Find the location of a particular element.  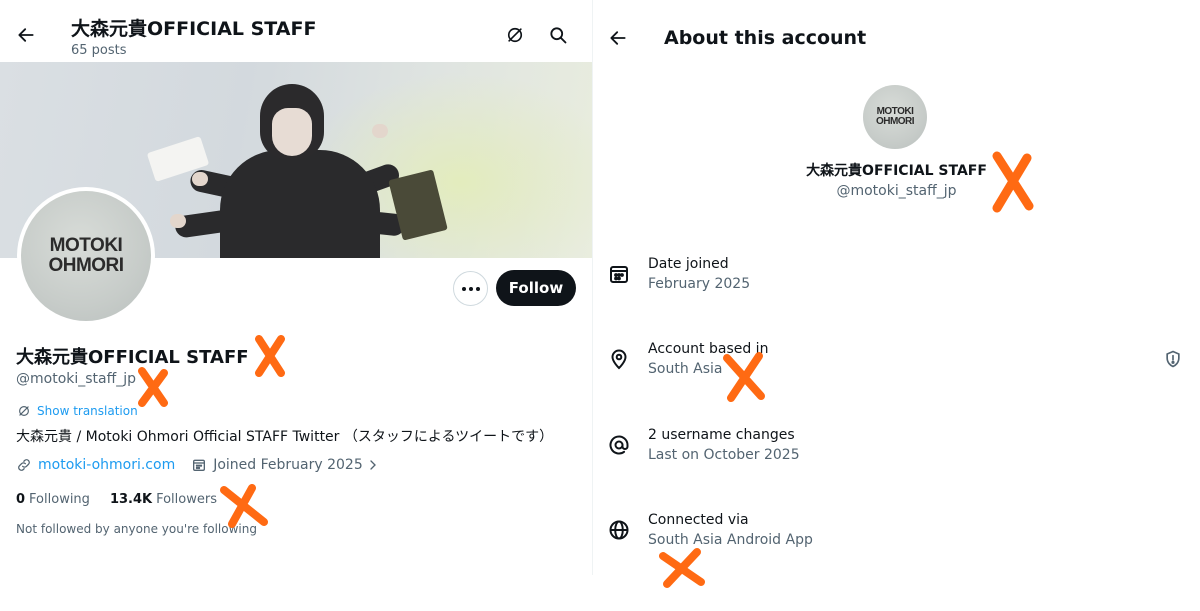

about-display-name: 大森元貴OFFICIAL STAFF is located at coordinates (896, 171).